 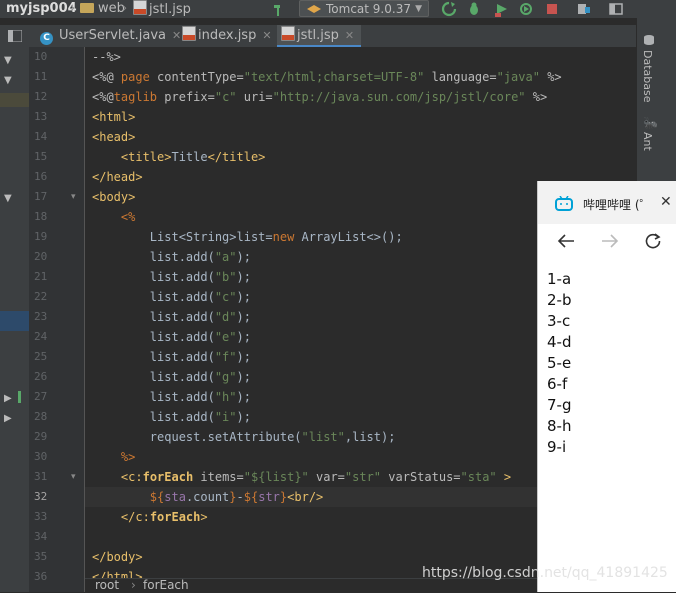 What do you see at coordinates (41, 96) in the screenshot?
I see `line-number: 12` at bounding box center [41, 96].